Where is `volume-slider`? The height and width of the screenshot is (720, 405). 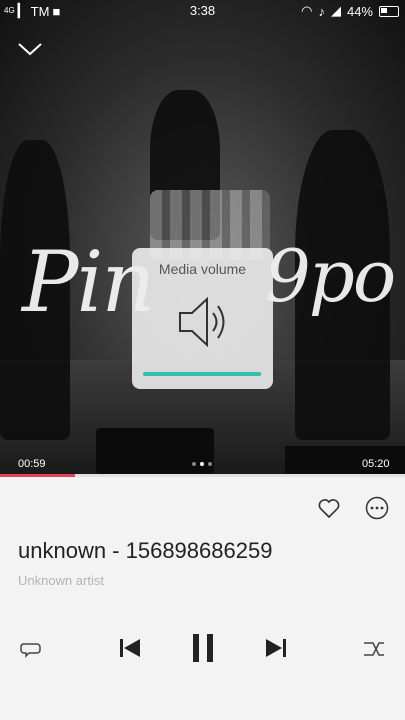 volume-slider is located at coordinates (202, 374).